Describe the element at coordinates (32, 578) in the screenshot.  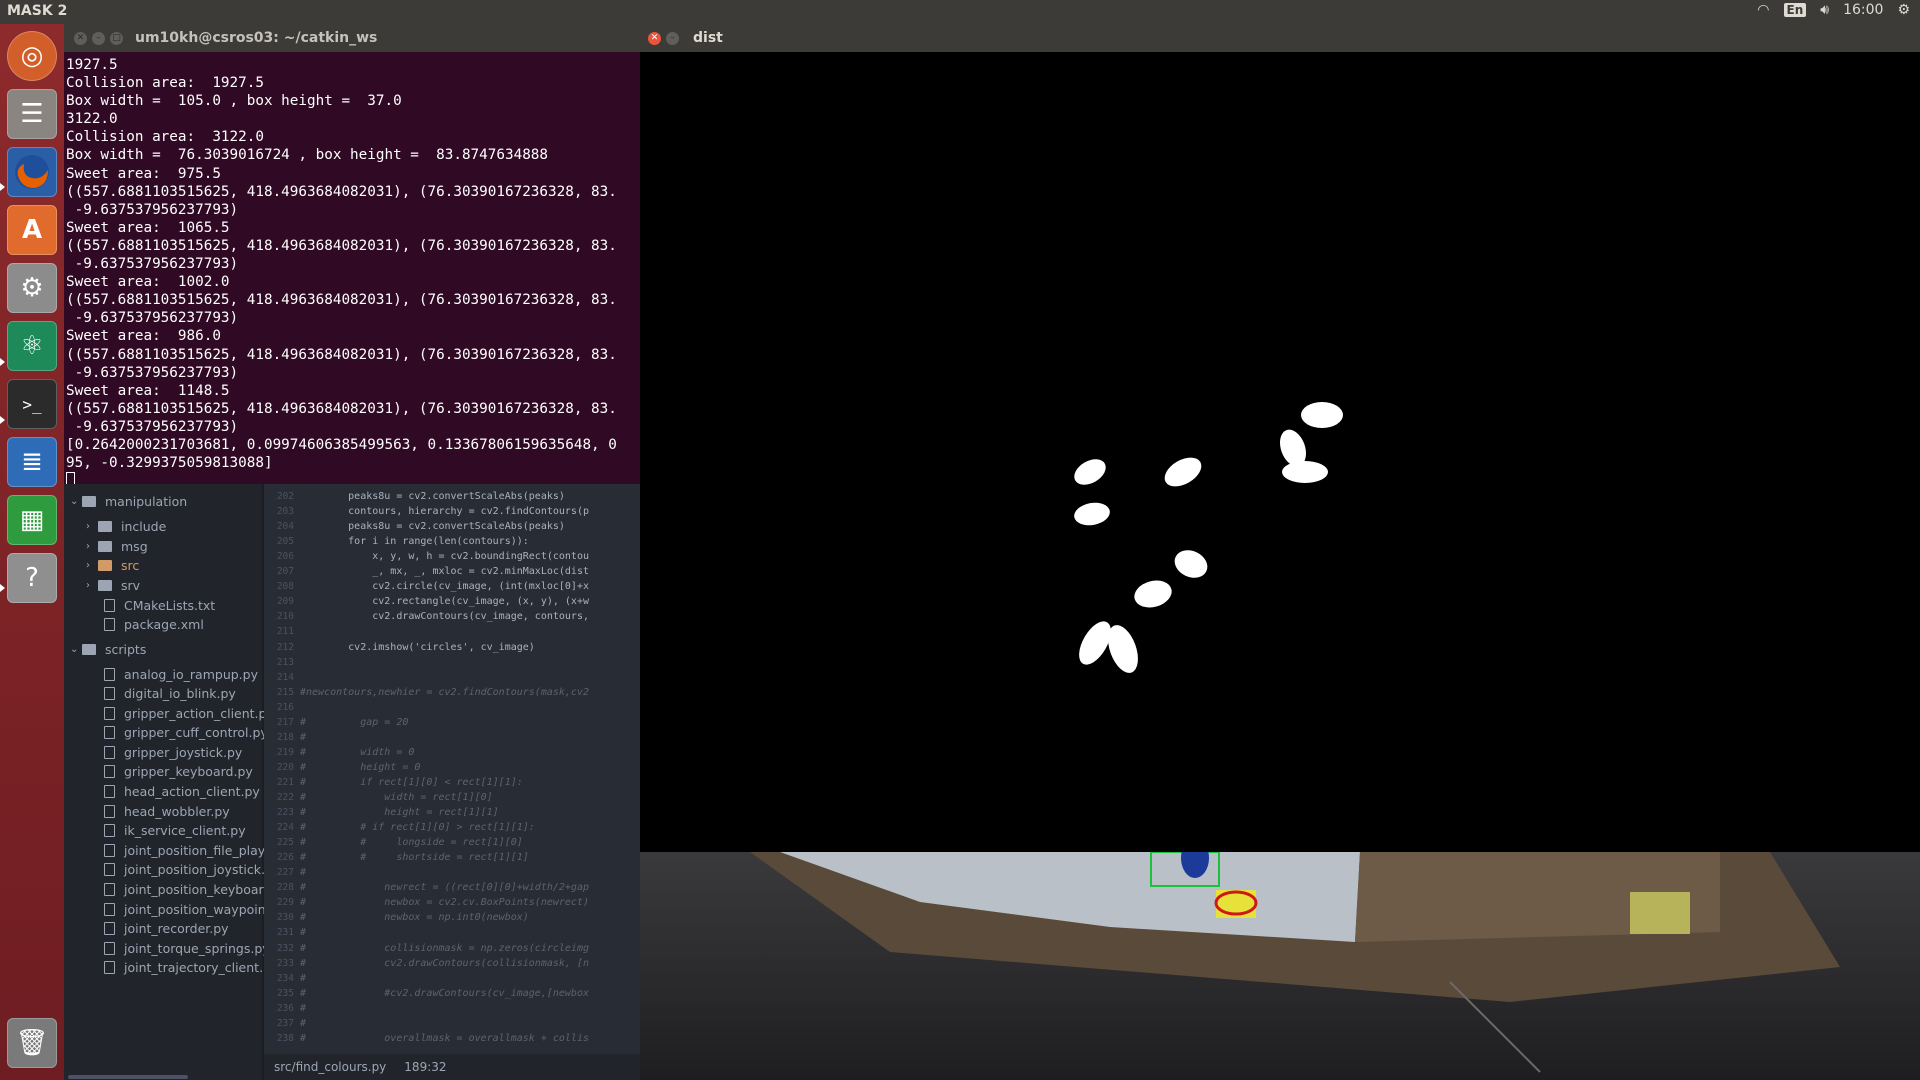
I see `help-icon: ?` at that location.